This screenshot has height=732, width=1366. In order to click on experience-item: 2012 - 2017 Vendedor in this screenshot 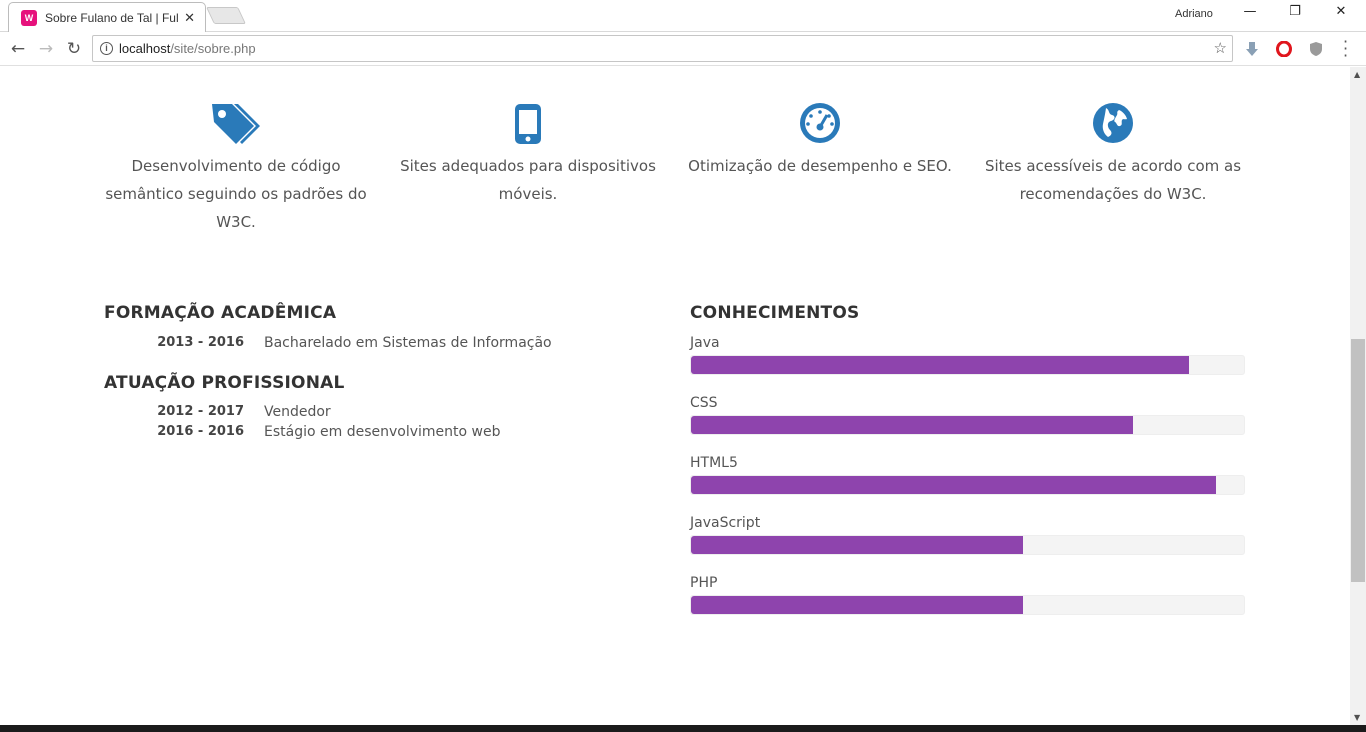, I will do `click(217, 412)`.